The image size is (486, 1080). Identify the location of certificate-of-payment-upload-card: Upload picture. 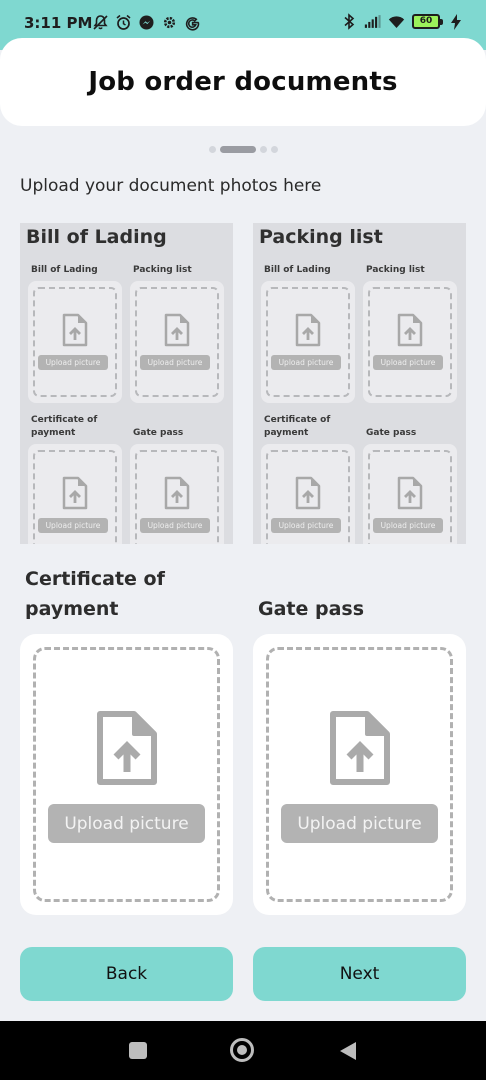
(126, 774).